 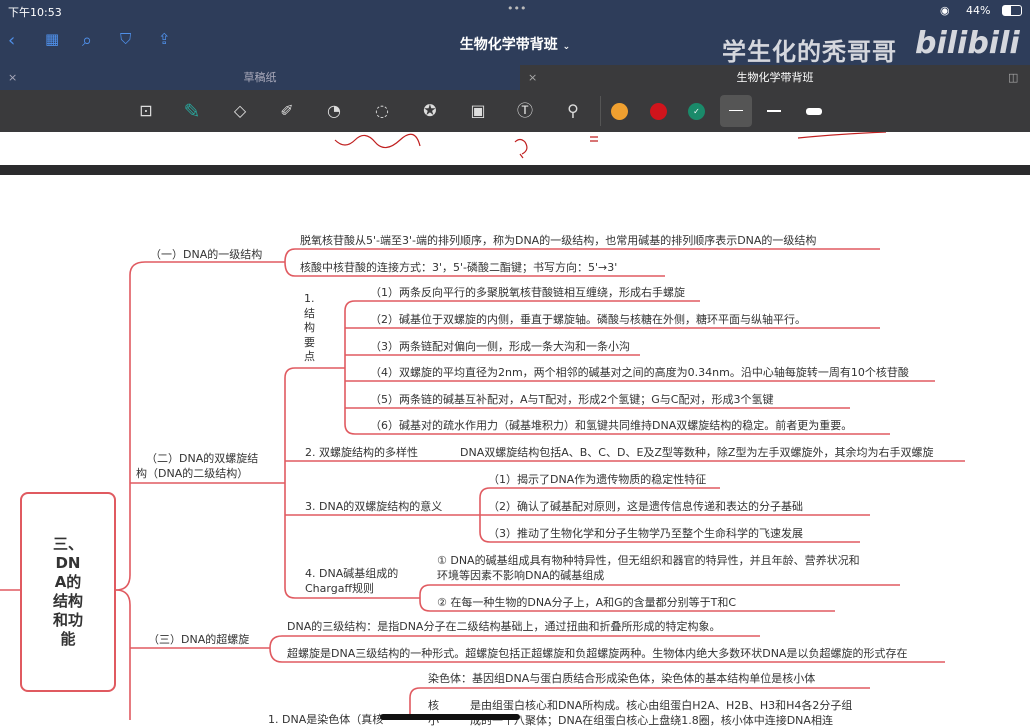 I want to click on node-text: （3）推动了生物化学和分子生物学乃至整个生命科学的飞速发展, so click(x=645, y=534).